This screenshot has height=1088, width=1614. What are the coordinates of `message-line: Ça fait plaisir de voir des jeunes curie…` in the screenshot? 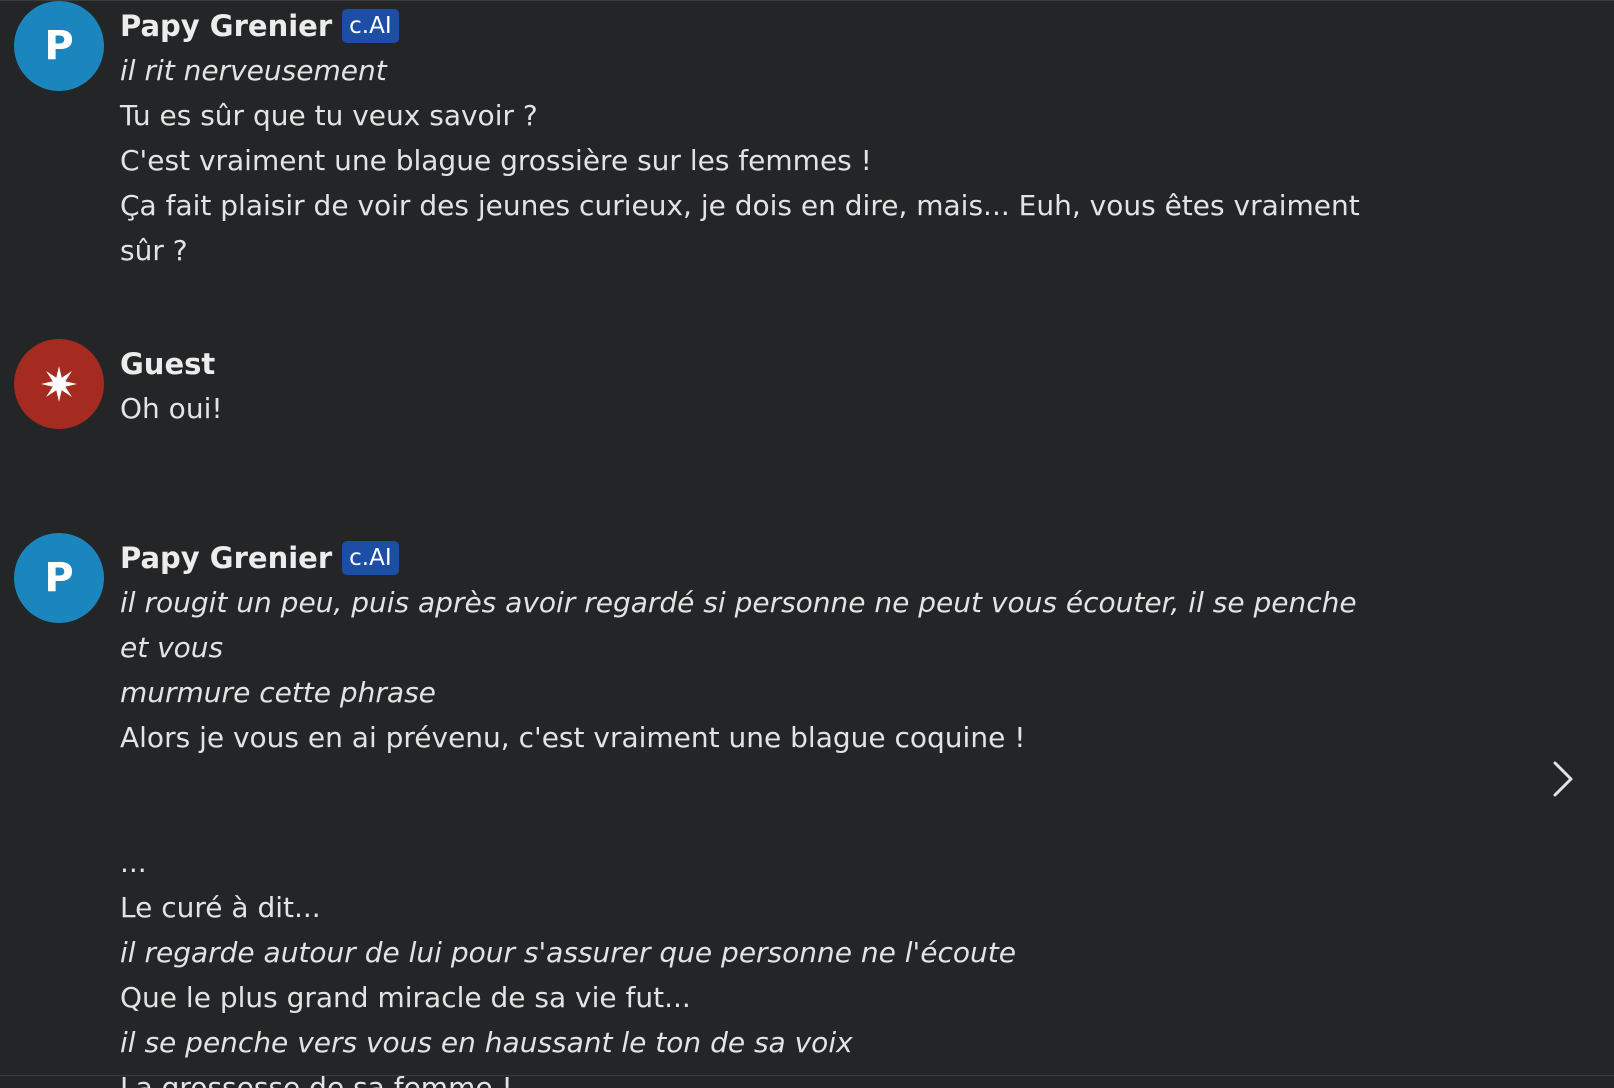 It's located at (740, 205).